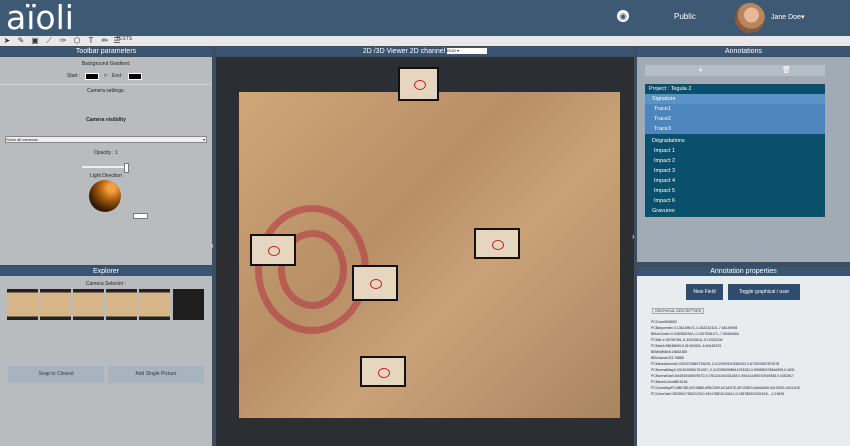 This screenshot has height=446, width=850. What do you see at coordinates (7, 41) in the screenshot?
I see `pointer-icon: ➤` at bounding box center [7, 41].